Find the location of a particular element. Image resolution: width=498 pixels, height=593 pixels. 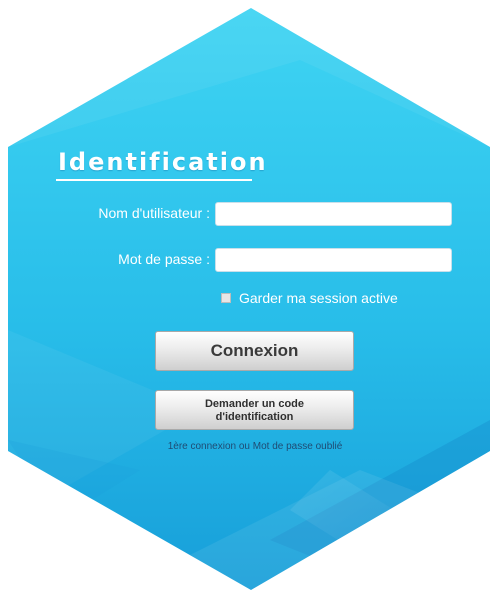

username-label: Nom d'utilisateur : is located at coordinates (154, 213).